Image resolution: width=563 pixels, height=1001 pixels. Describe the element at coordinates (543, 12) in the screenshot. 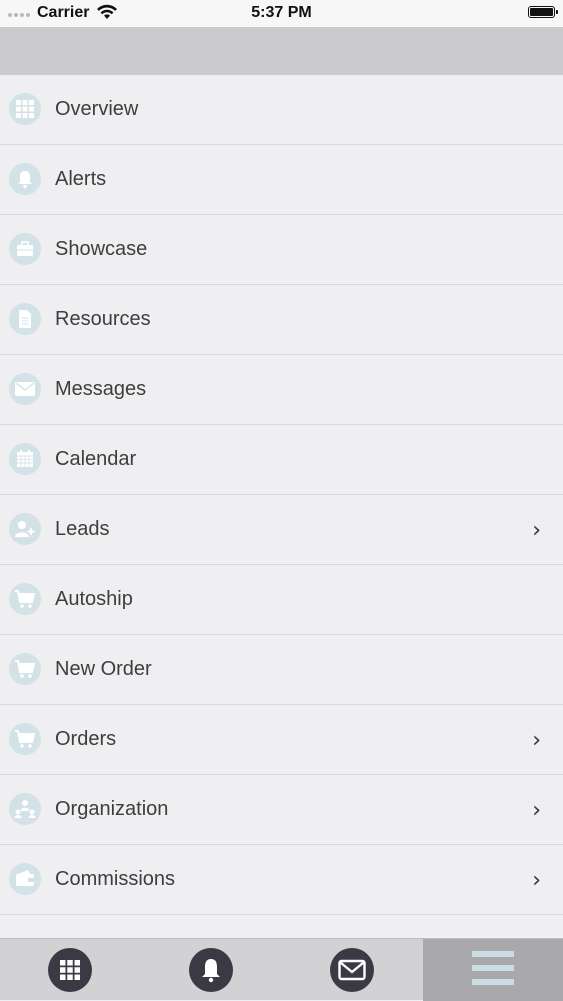

I see `battery-icon` at that location.